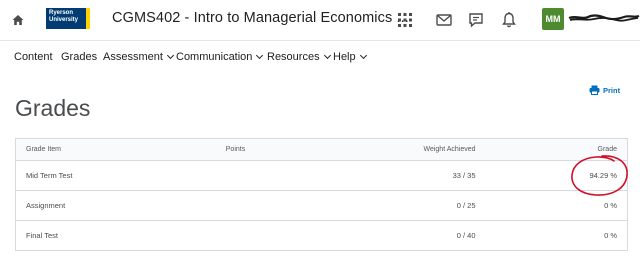 The width and height of the screenshot is (640, 273). Describe the element at coordinates (509, 20) in the screenshot. I see `bell-icon` at that location.